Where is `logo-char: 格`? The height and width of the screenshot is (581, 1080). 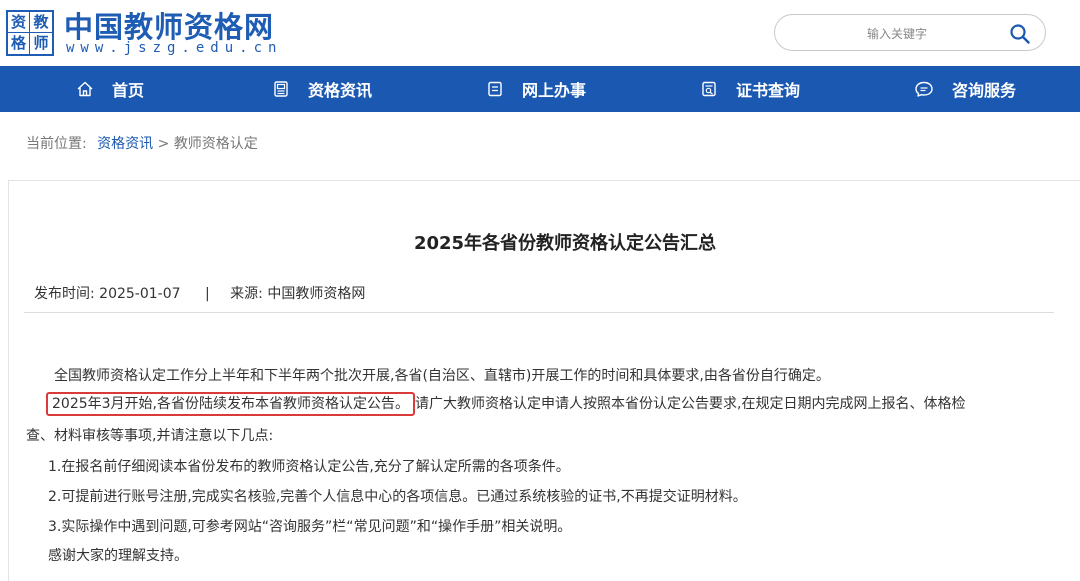 logo-char: 格 is located at coordinates (19, 43).